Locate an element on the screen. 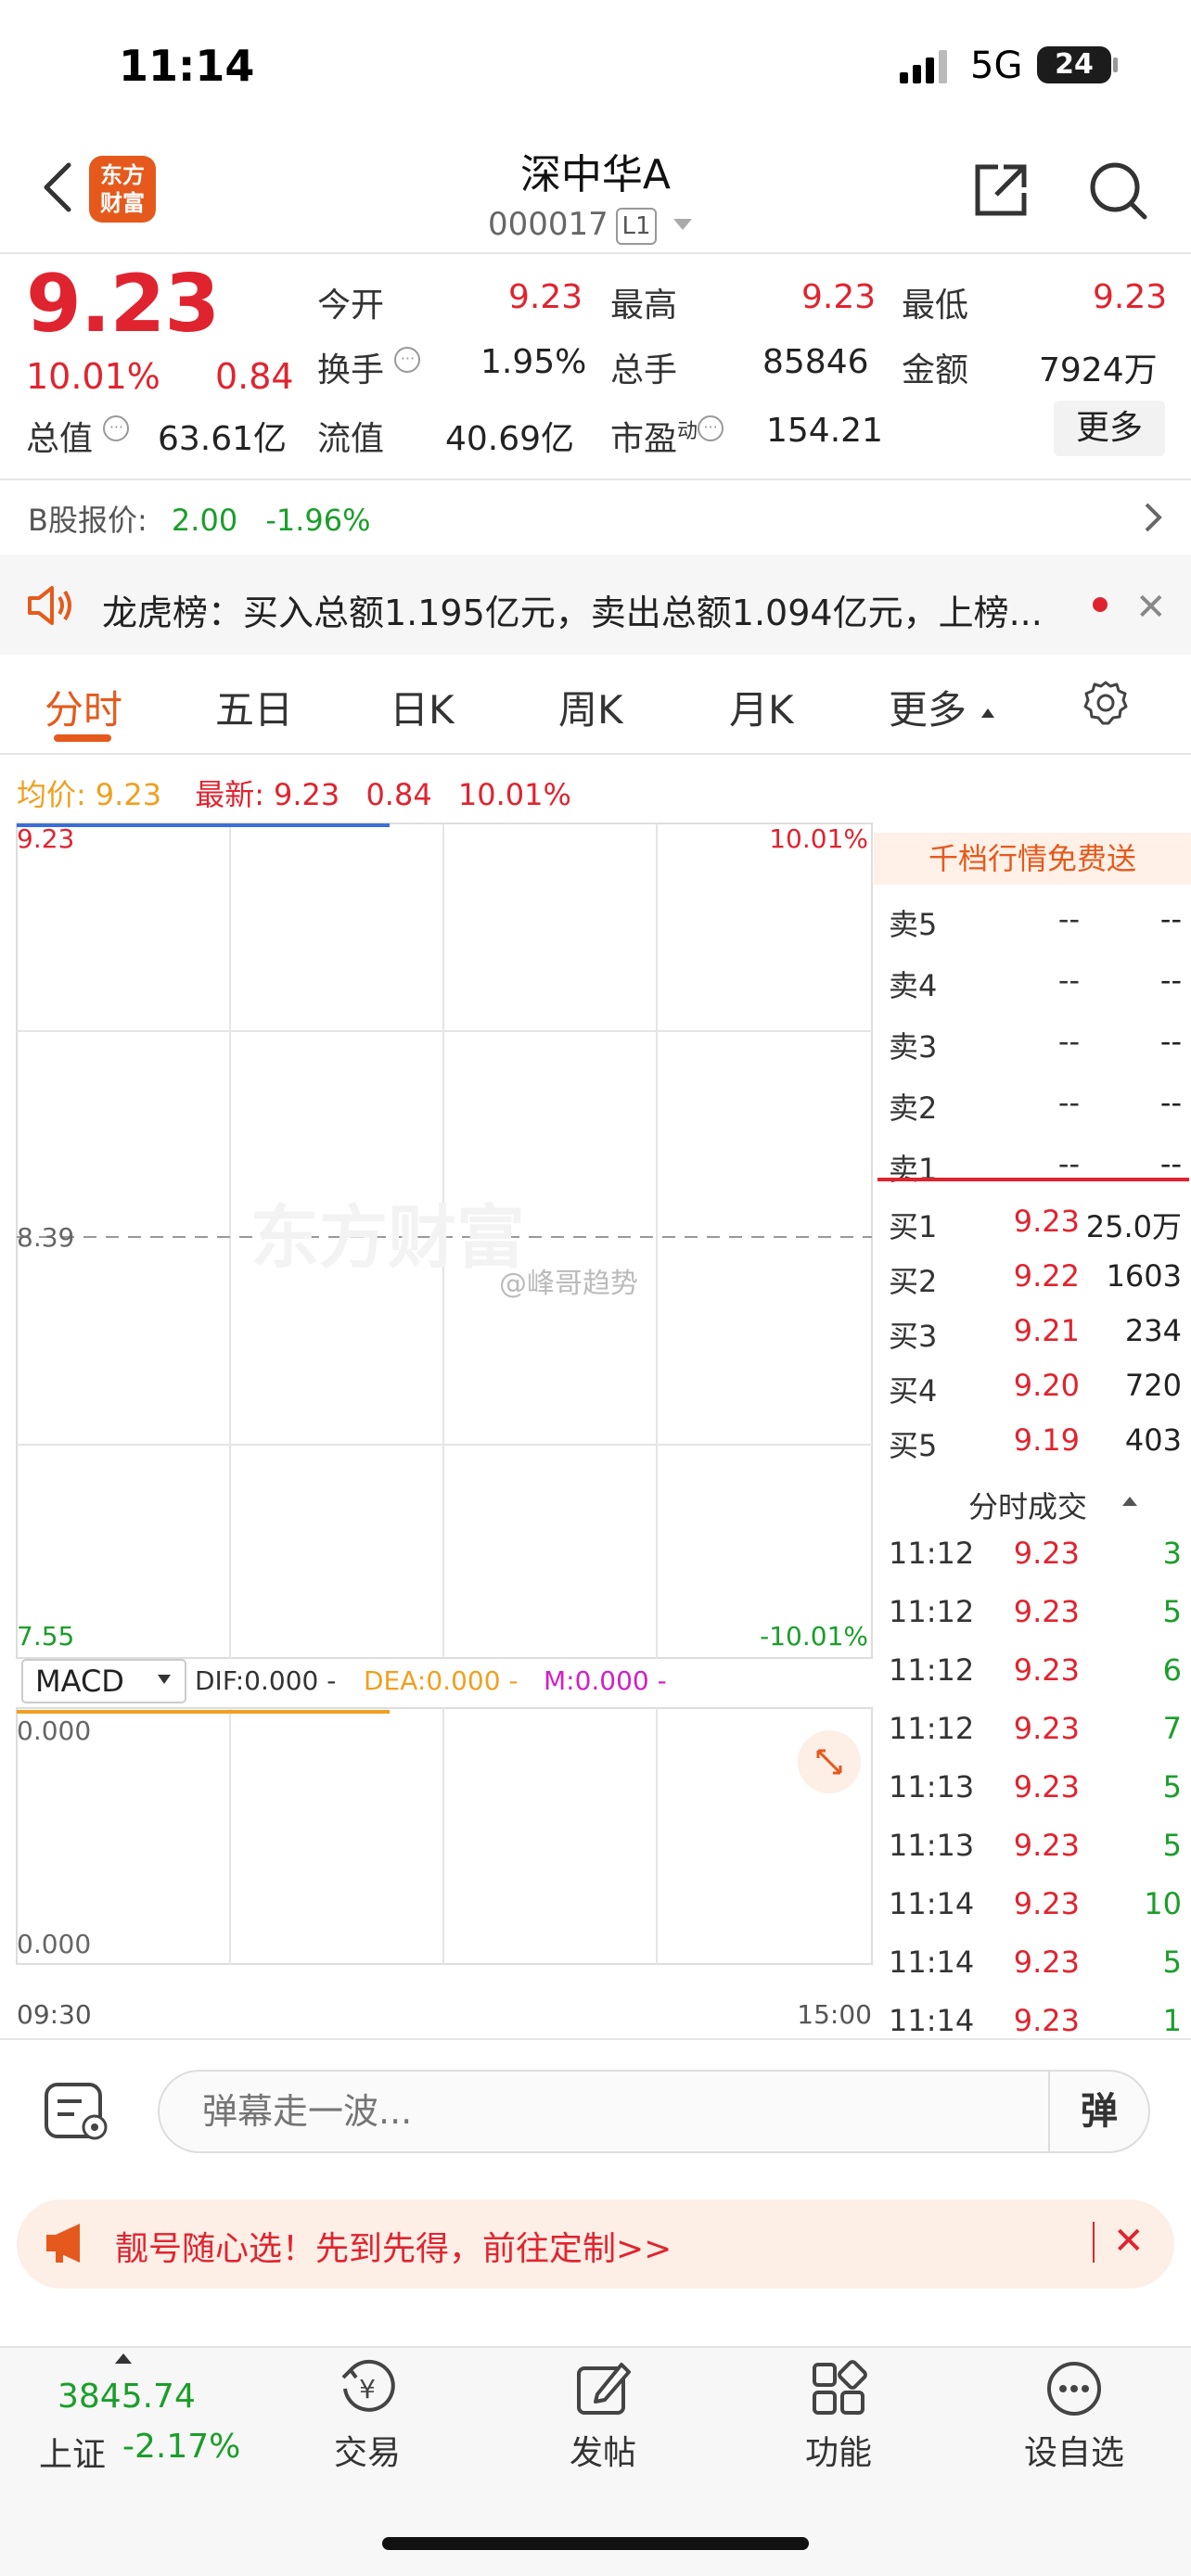 Image resolution: width=1191 pixels, height=2576 pixels. b-share-row: B股报价: 2.00 -1.96% is located at coordinates (199, 518).